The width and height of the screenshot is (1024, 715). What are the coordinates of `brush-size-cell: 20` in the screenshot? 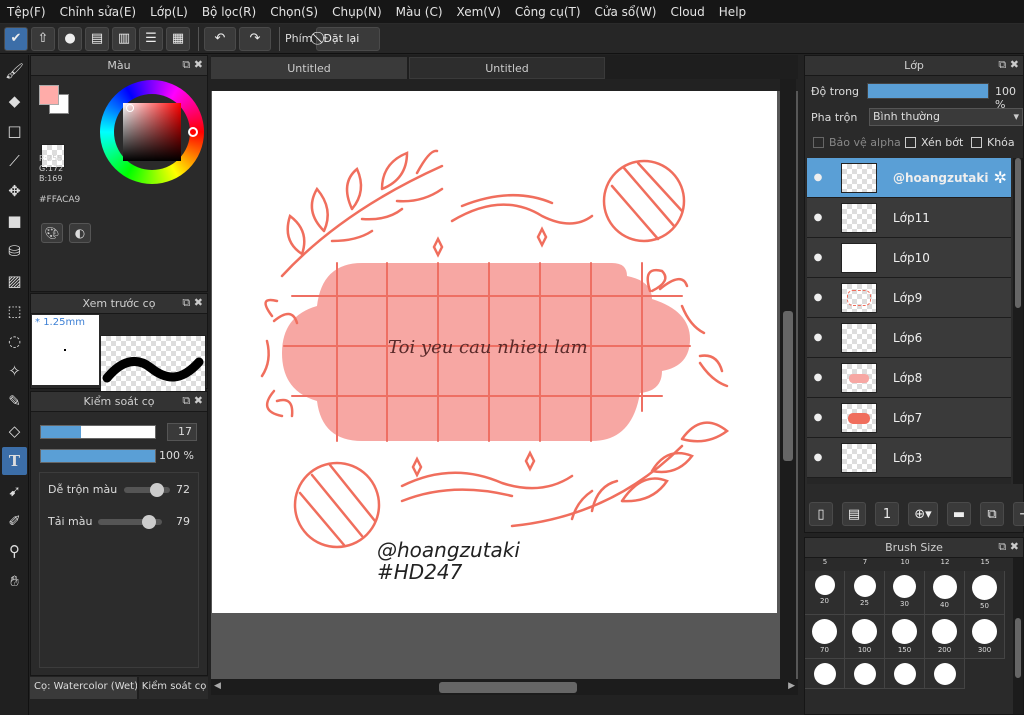 It's located at (825, 593).